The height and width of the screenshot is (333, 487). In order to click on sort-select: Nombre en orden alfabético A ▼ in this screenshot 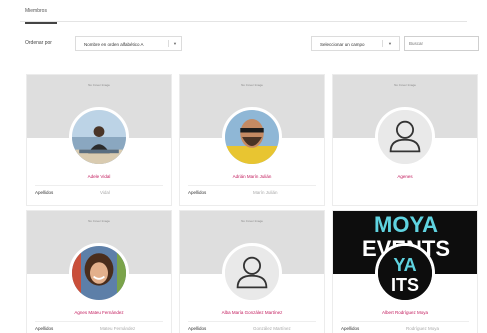, I will do `click(128, 43)`.